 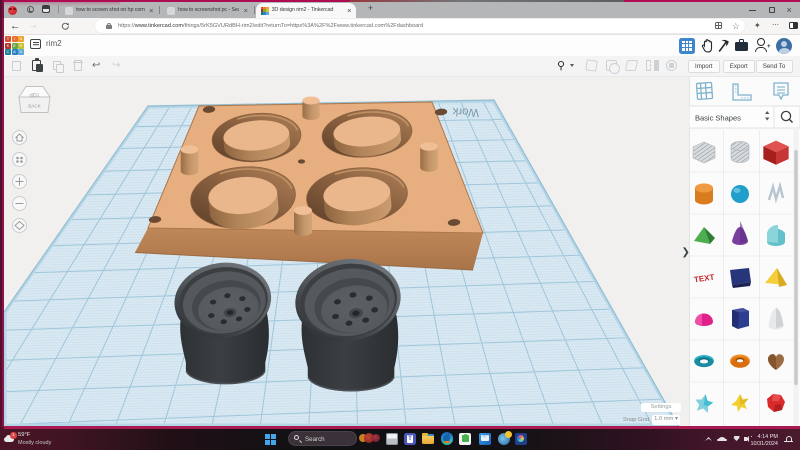 What do you see at coordinates (718, 118) in the screenshot?
I see `svg-text: Basic Shapes` at bounding box center [718, 118].